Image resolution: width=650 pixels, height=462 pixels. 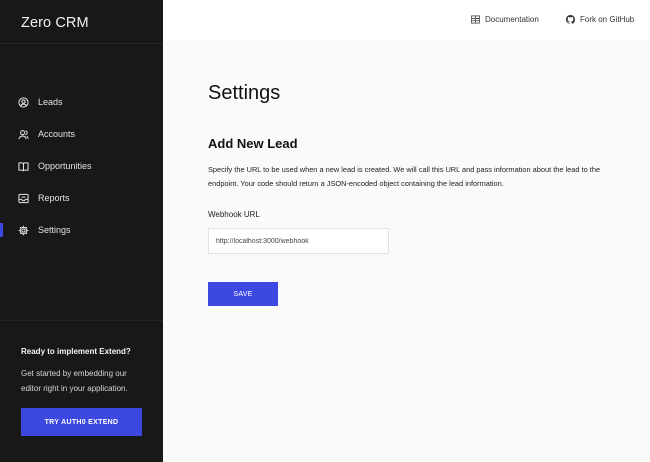 What do you see at coordinates (55, 23) in the screenshot?
I see `app-title: Zero CRM` at bounding box center [55, 23].